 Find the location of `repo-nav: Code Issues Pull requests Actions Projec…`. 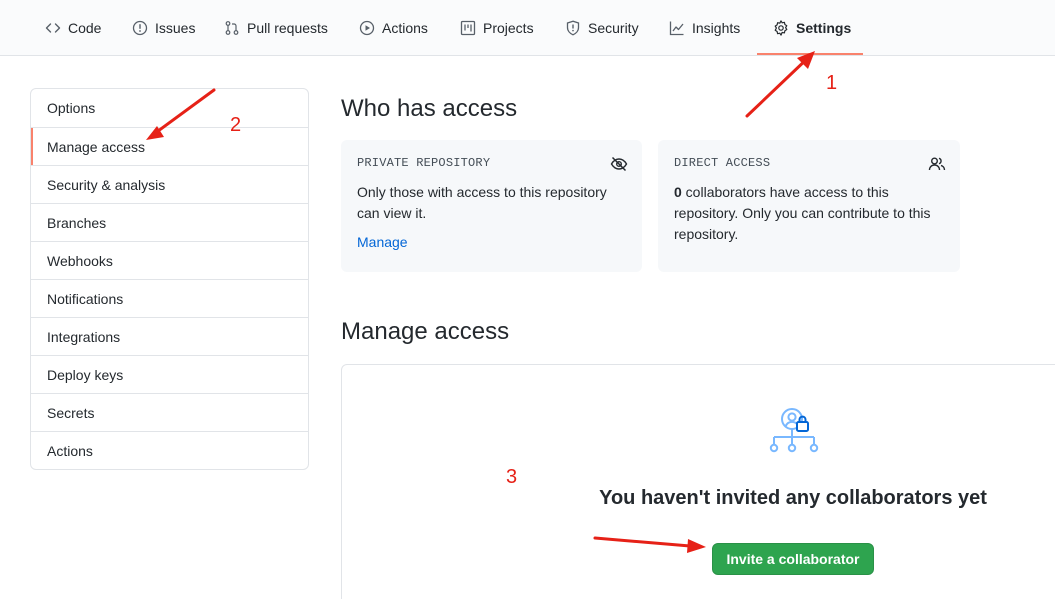

repo-nav: Code Issues Pull requests Actions Projec… is located at coordinates (527, 28).